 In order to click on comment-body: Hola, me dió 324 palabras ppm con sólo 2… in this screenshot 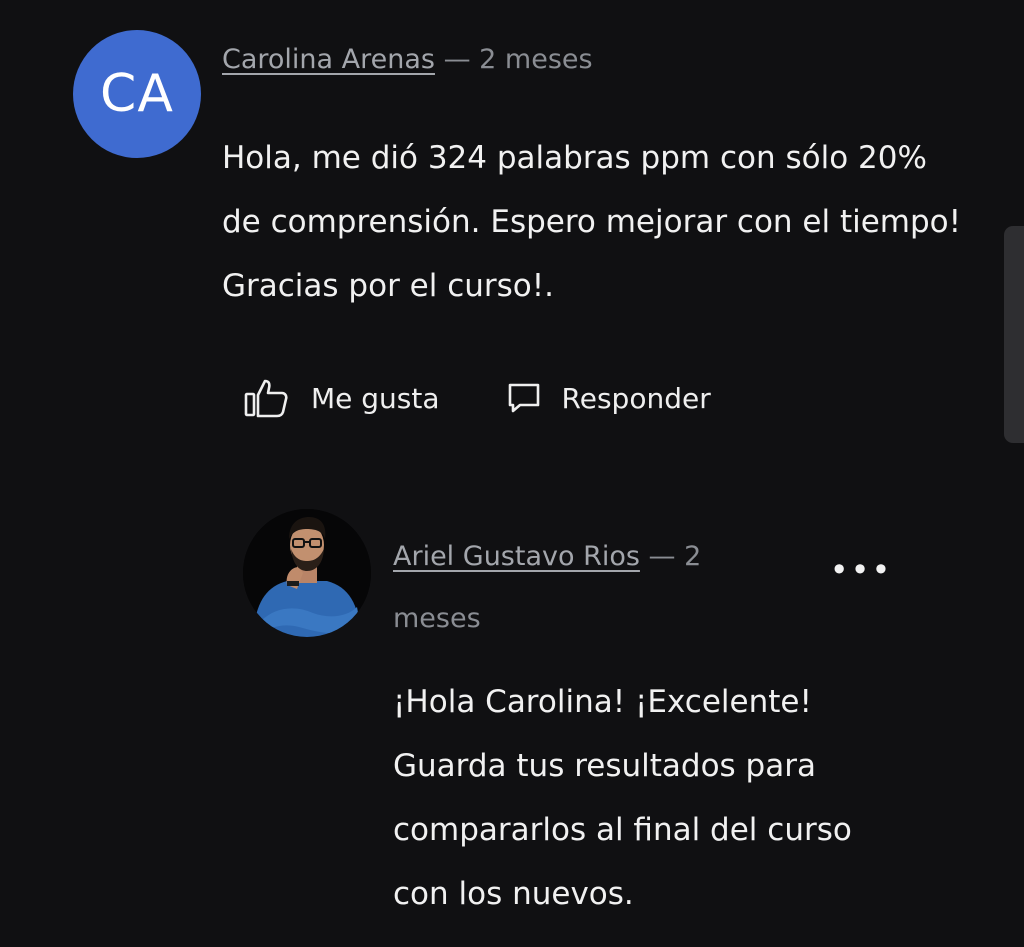, I will do `click(592, 222)`.